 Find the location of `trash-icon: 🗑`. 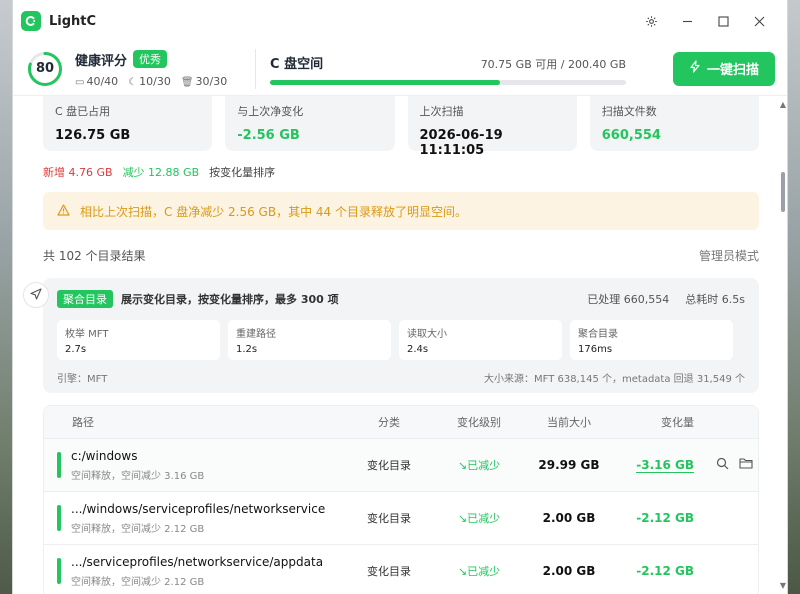

trash-icon: 🗑 is located at coordinates (187, 82).